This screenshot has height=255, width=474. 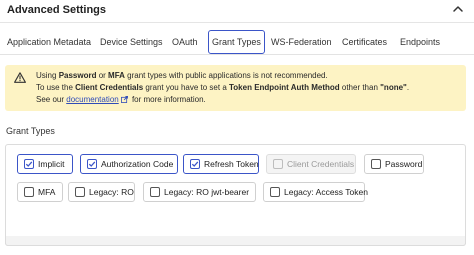 I want to click on grant-legacy-ro-jwt-bearer: Legacy: RO jwt-bearer, so click(x=199, y=192).